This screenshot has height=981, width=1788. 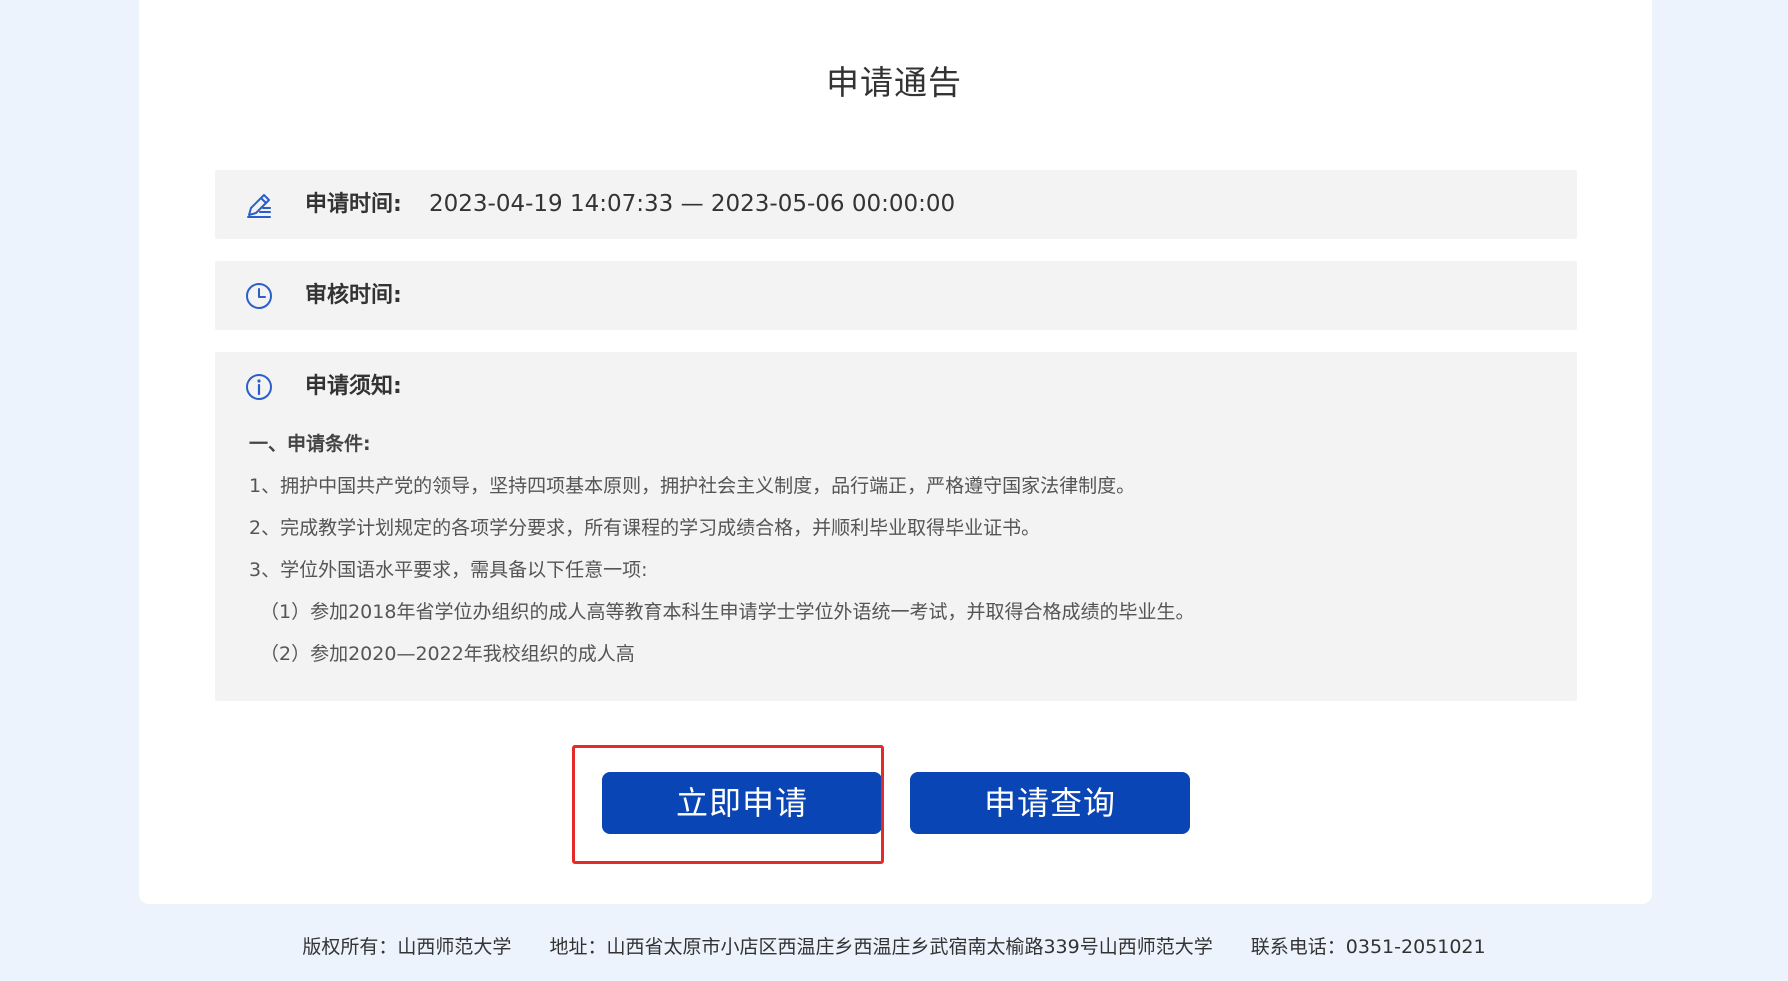 I want to click on footer-phone: 联系电话：0351-2051021, so click(x=1368, y=947).